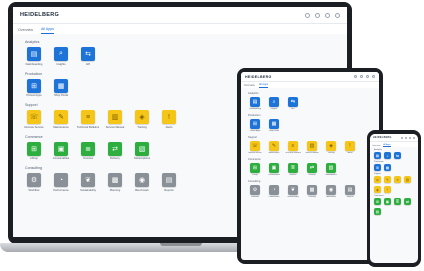 The width and height of the screenshot is (424, 271). What do you see at coordinates (61, 64) in the screenshot?
I see `tile-label: Insights` at bounding box center [61, 64].